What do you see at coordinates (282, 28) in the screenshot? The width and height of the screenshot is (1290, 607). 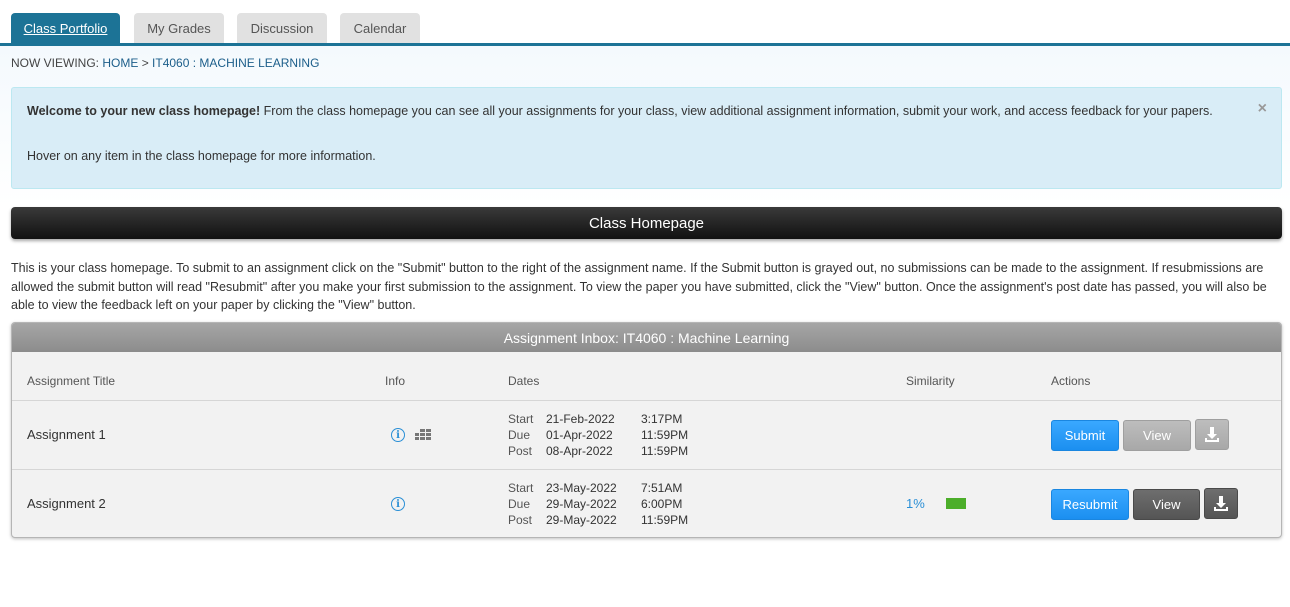 I see `tab-discussion: Discussion` at bounding box center [282, 28].